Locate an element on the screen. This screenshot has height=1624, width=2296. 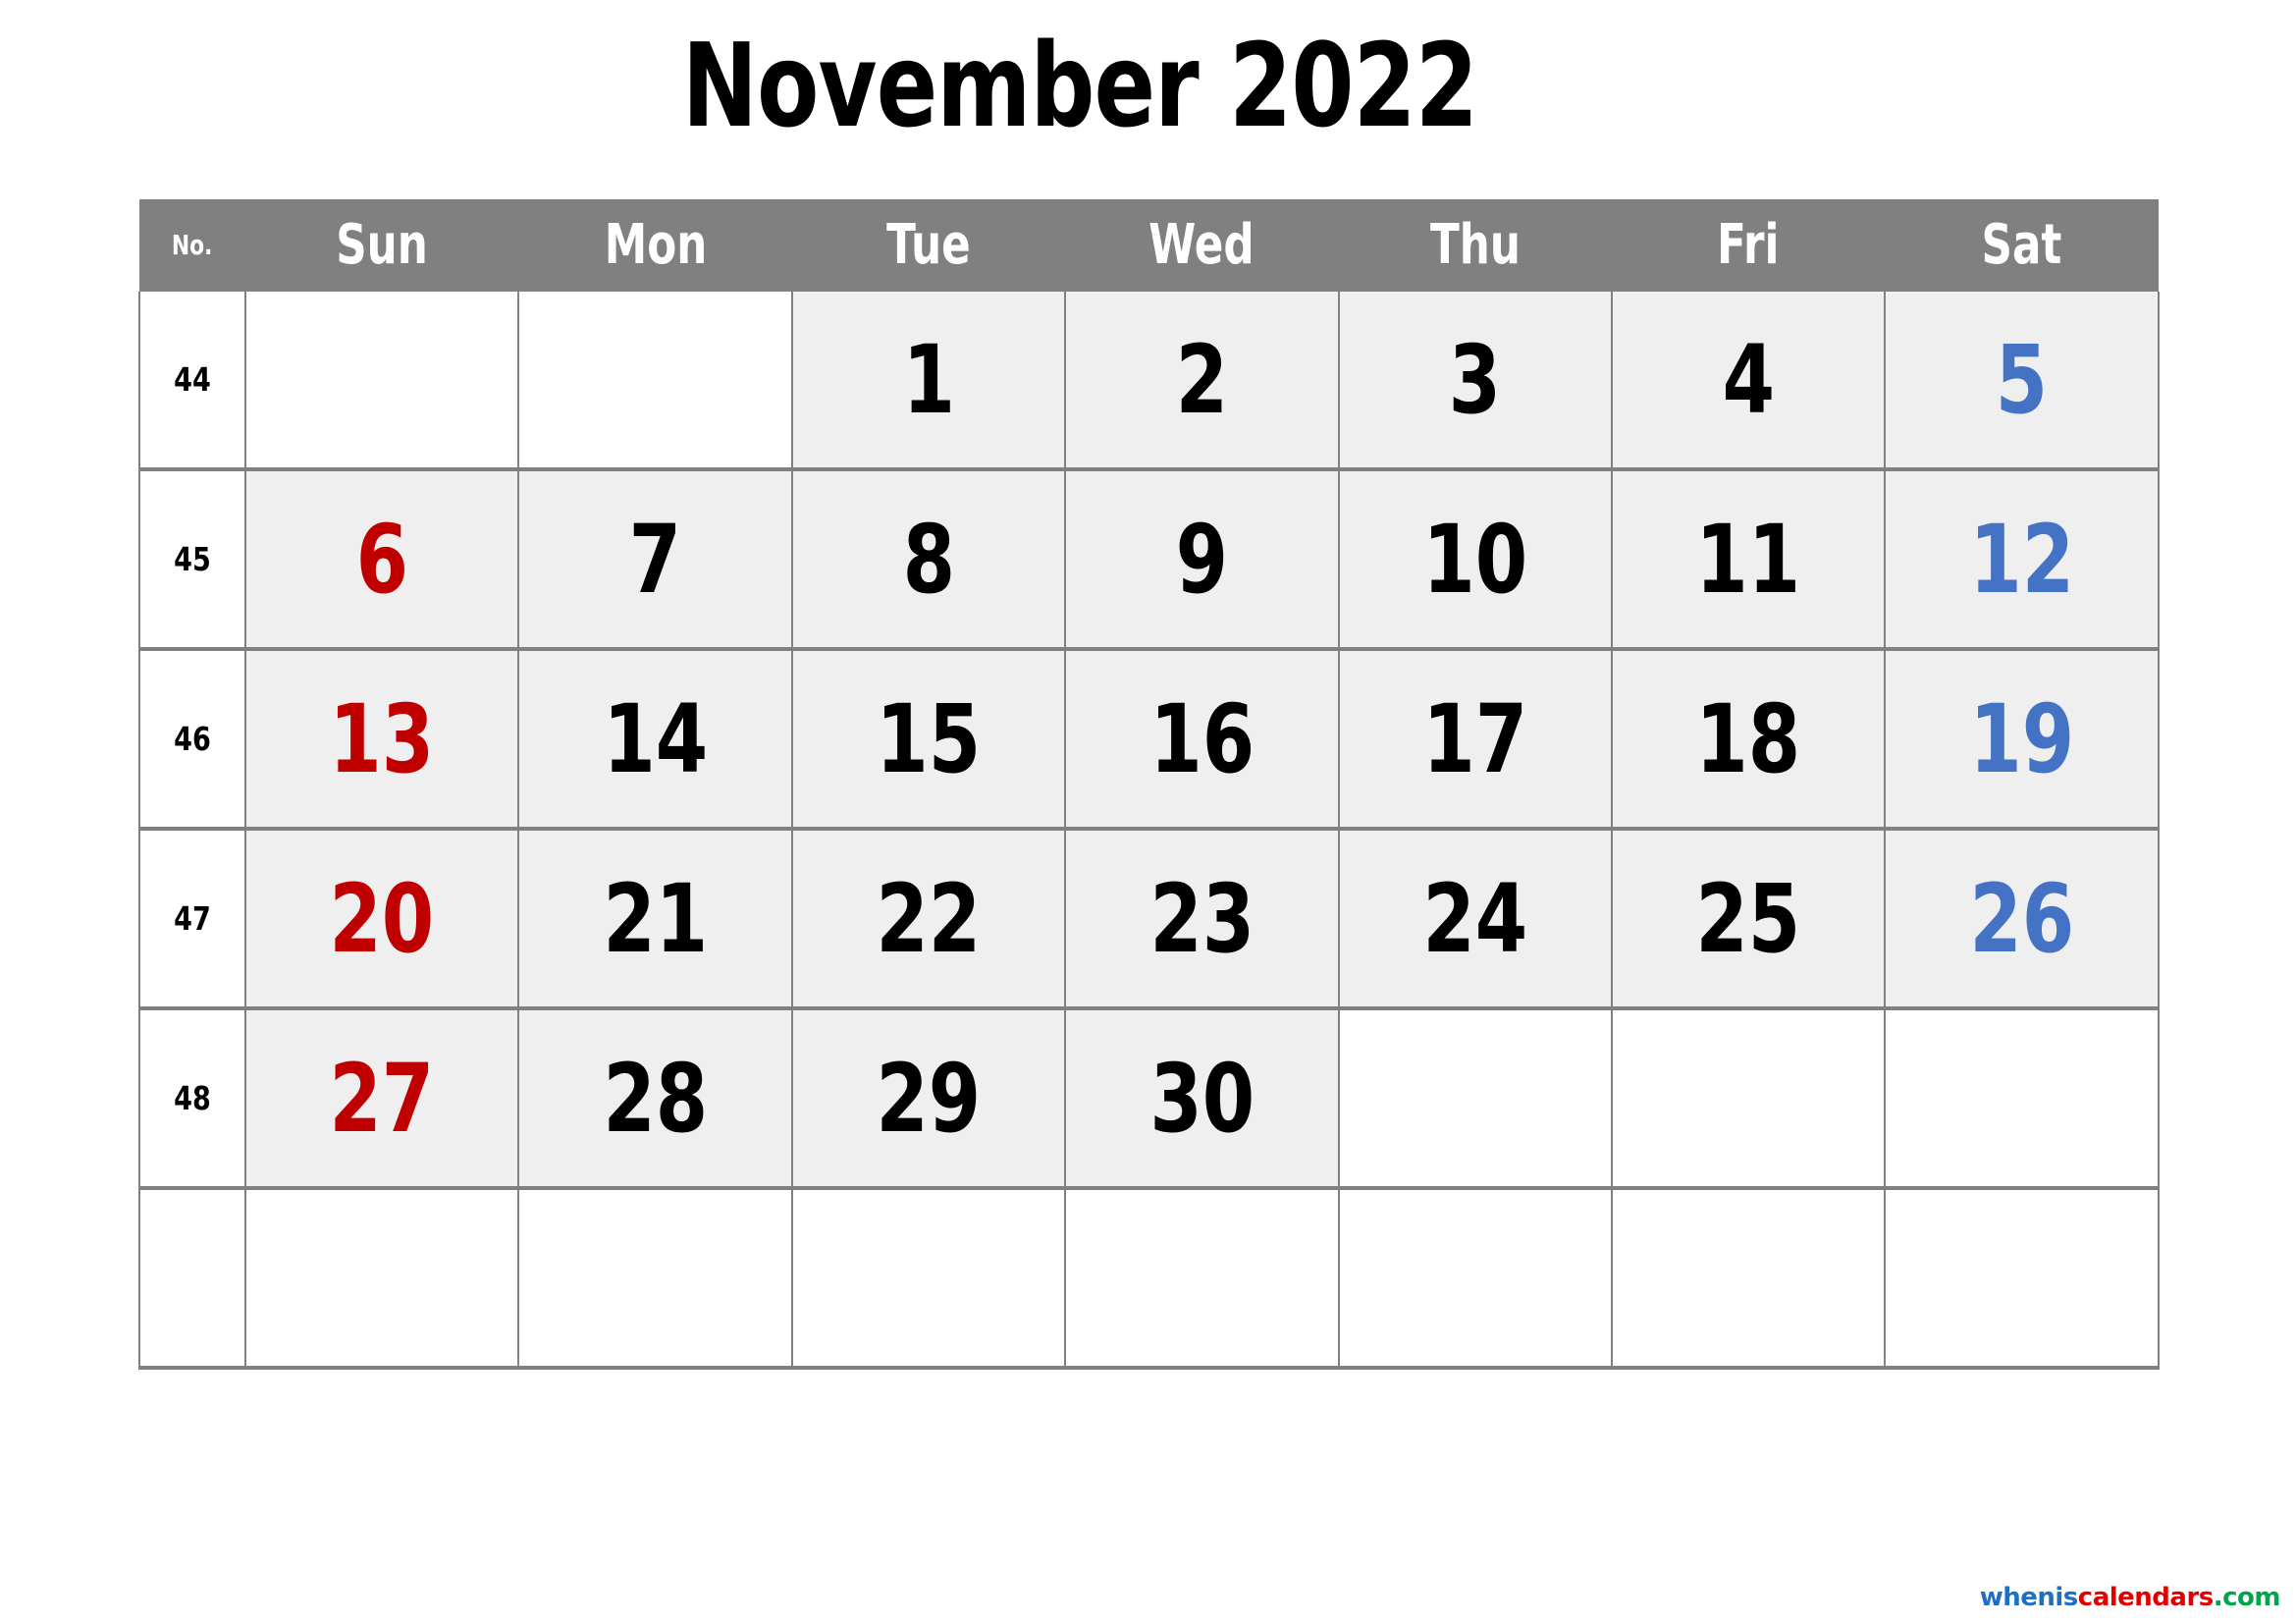
week-number-cell is located at coordinates (192, 1278).